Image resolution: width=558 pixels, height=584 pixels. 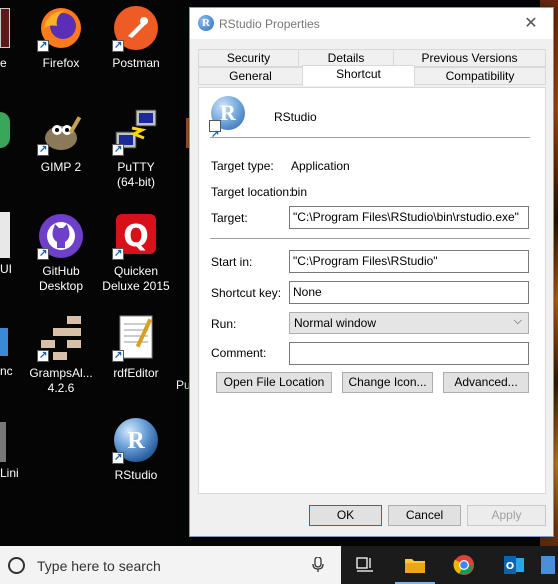 I want to click on partial-label-5: Lini, so click(x=9, y=473).